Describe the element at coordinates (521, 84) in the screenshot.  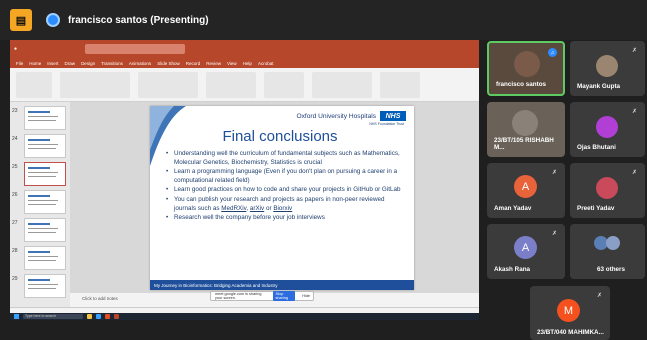
I see `participant-name: francisco santos` at that location.